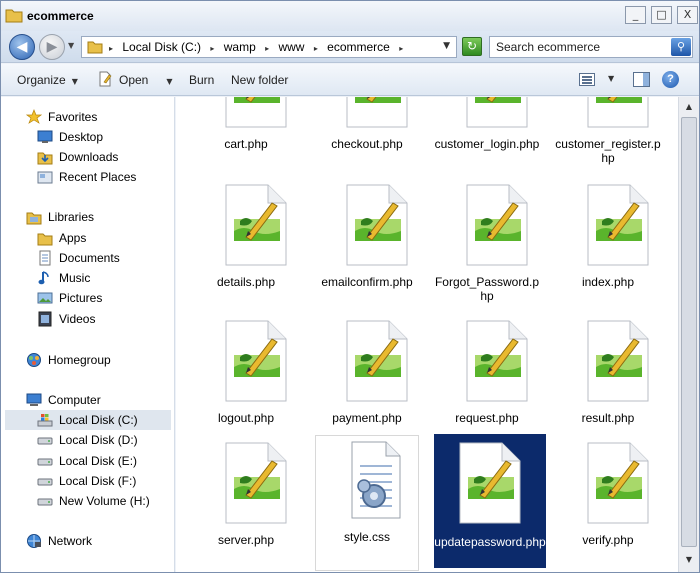 This screenshot has height=573, width=700. Describe the element at coordinates (635, 15) in the screenshot. I see `minimize-button: _` at that location.